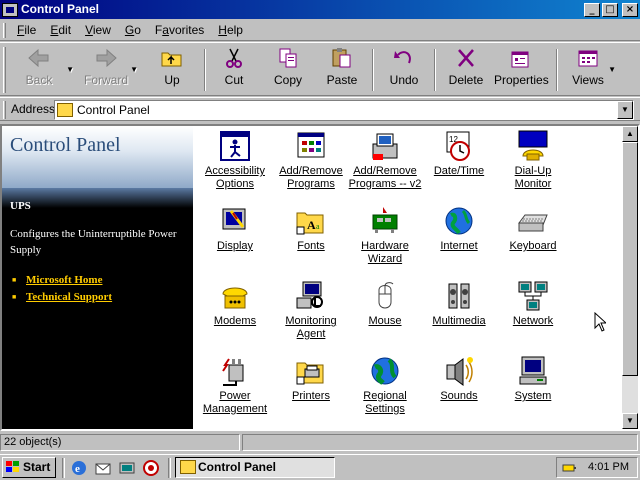 Image resolution: width=640 pixels, height=480 pixels. I want to click on delete-button: Delete, so click(466, 70).